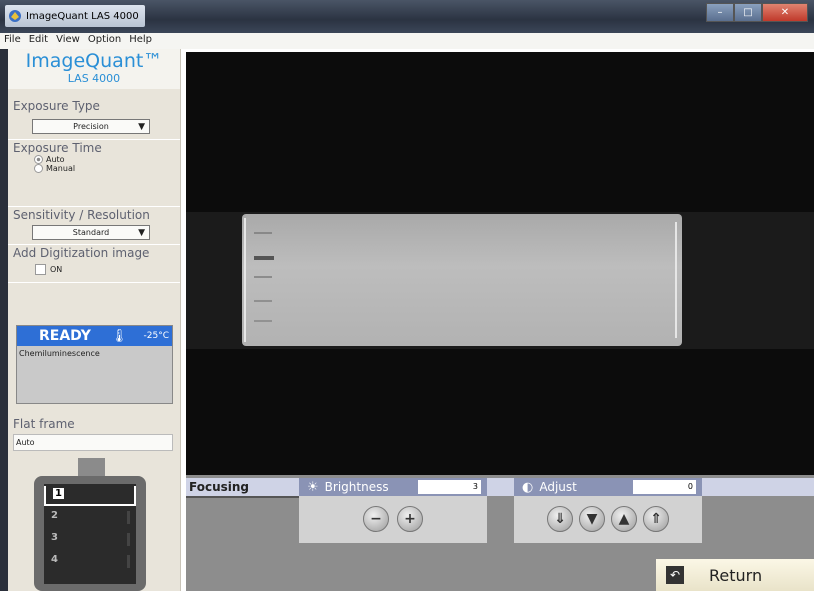 The height and width of the screenshot is (591, 814). Describe the element at coordinates (57, 148) in the screenshot. I see `exposure-time-label: Exposure Time` at that location.